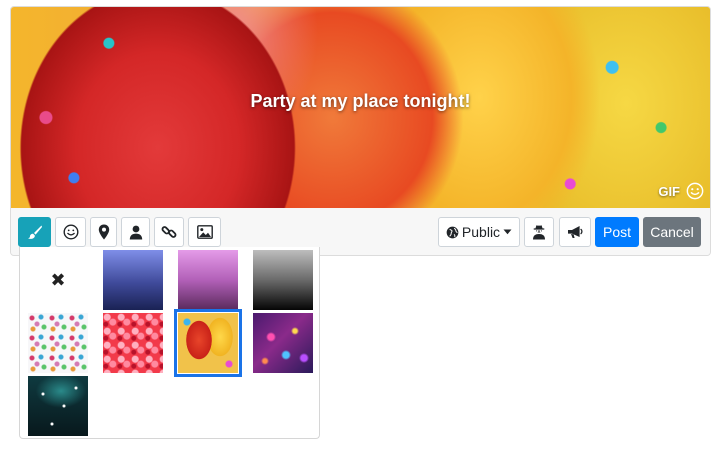  I want to click on bg-option-hearts-red, so click(133, 343).